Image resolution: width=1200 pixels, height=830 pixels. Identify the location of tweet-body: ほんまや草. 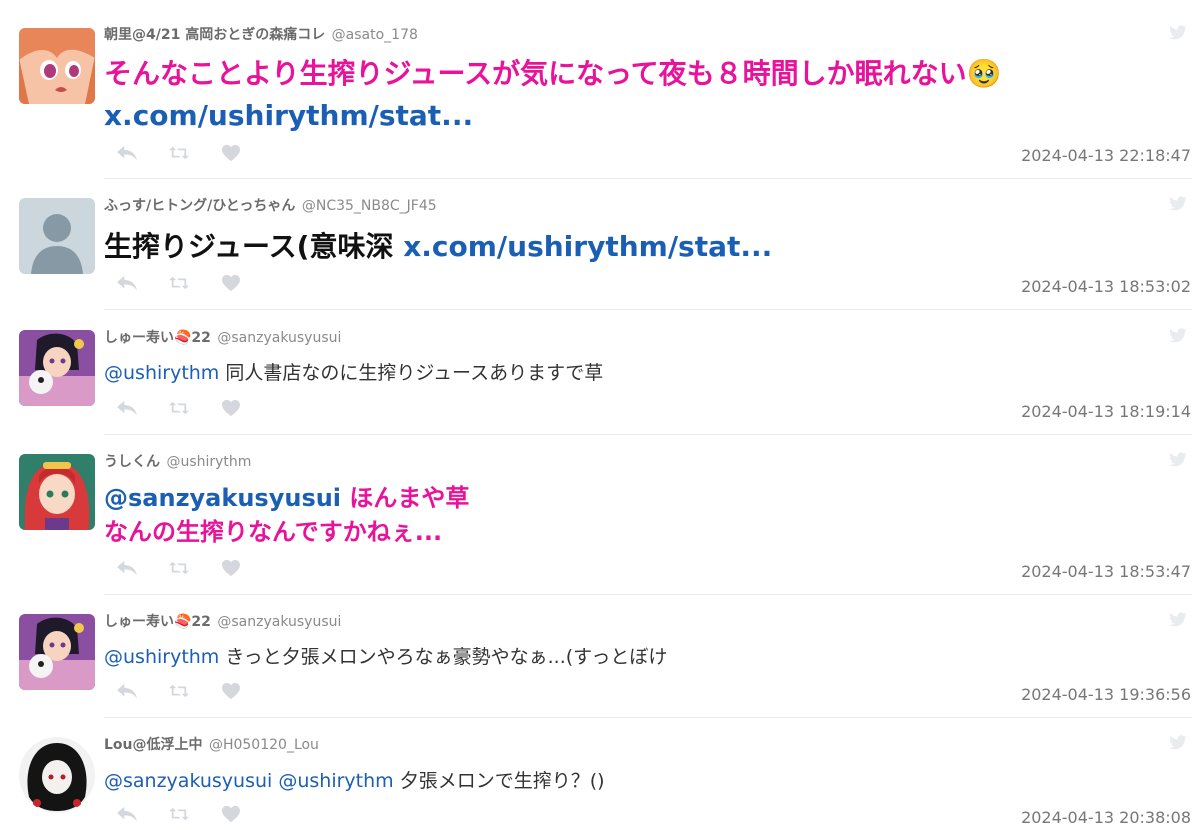
(409, 498).